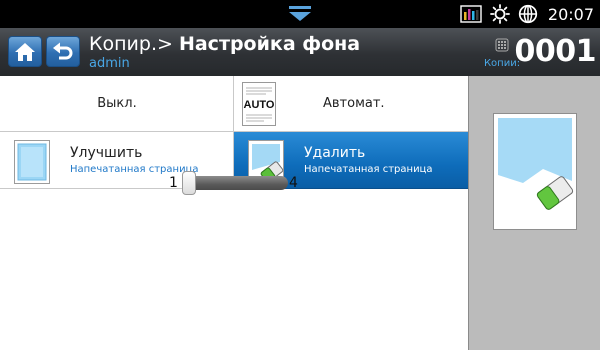  I want to click on clock: 20:07, so click(570, 14).